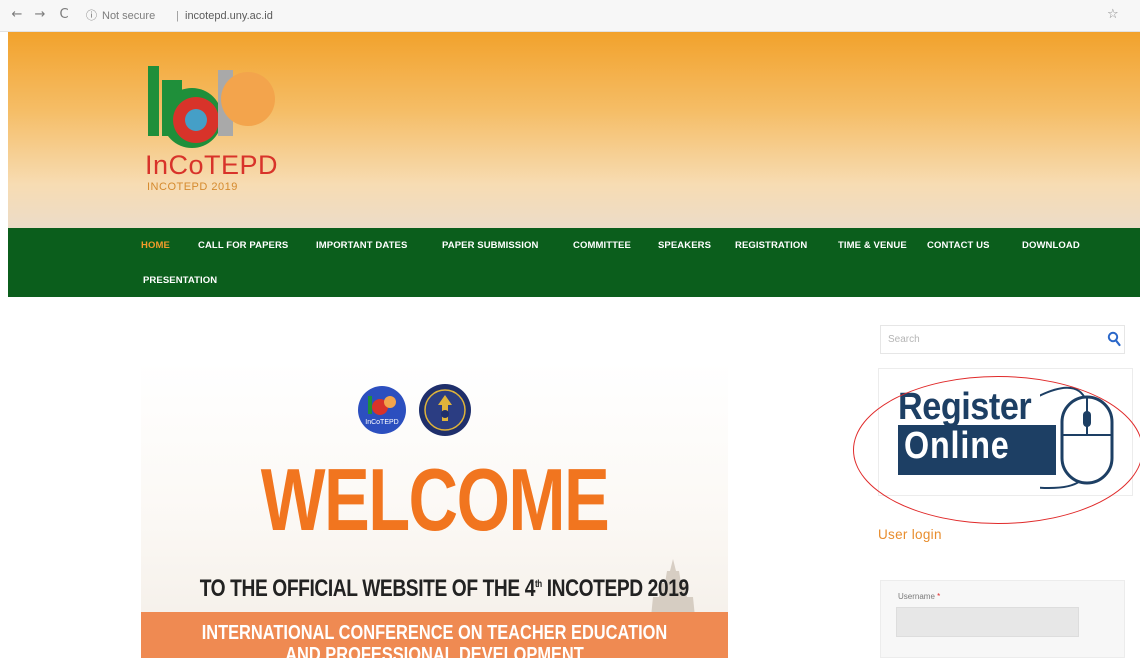  I want to click on subtitle-ordinal: th, so click(538, 584).